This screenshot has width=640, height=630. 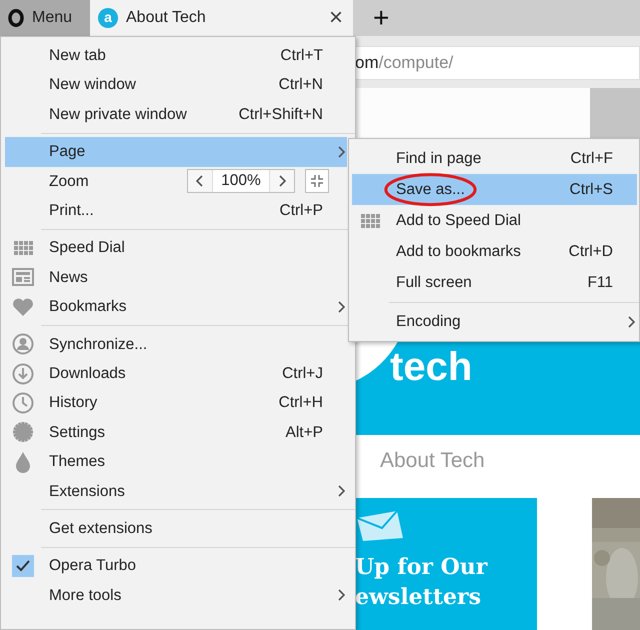 I want to click on settings-icon, so click(x=23, y=432).